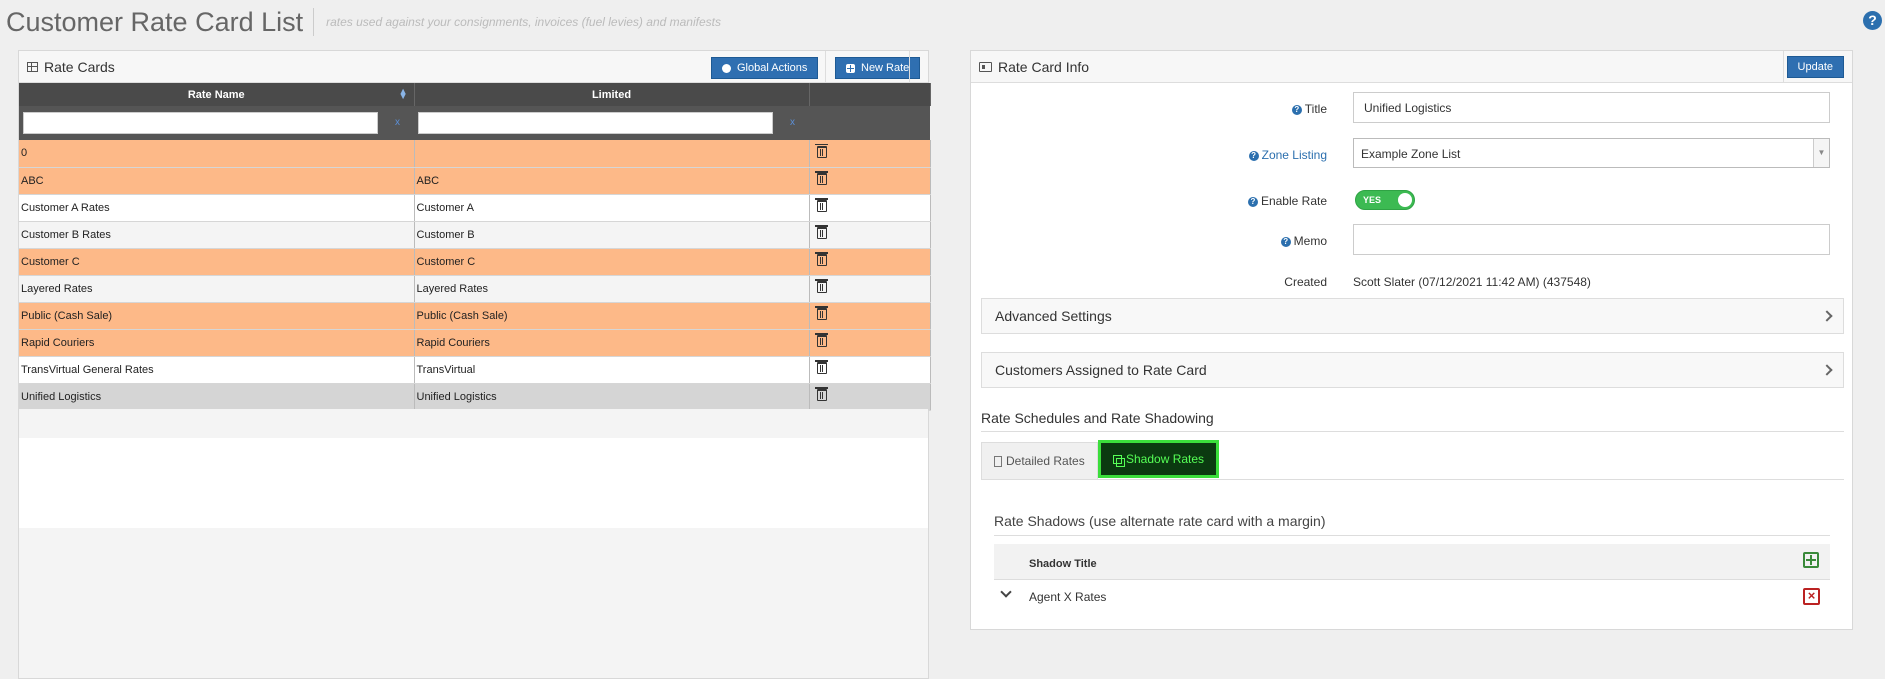 Image resolution: width=1885 pixels, height=679 pixels. I want to click on copy-icon, so click(1119, 460).